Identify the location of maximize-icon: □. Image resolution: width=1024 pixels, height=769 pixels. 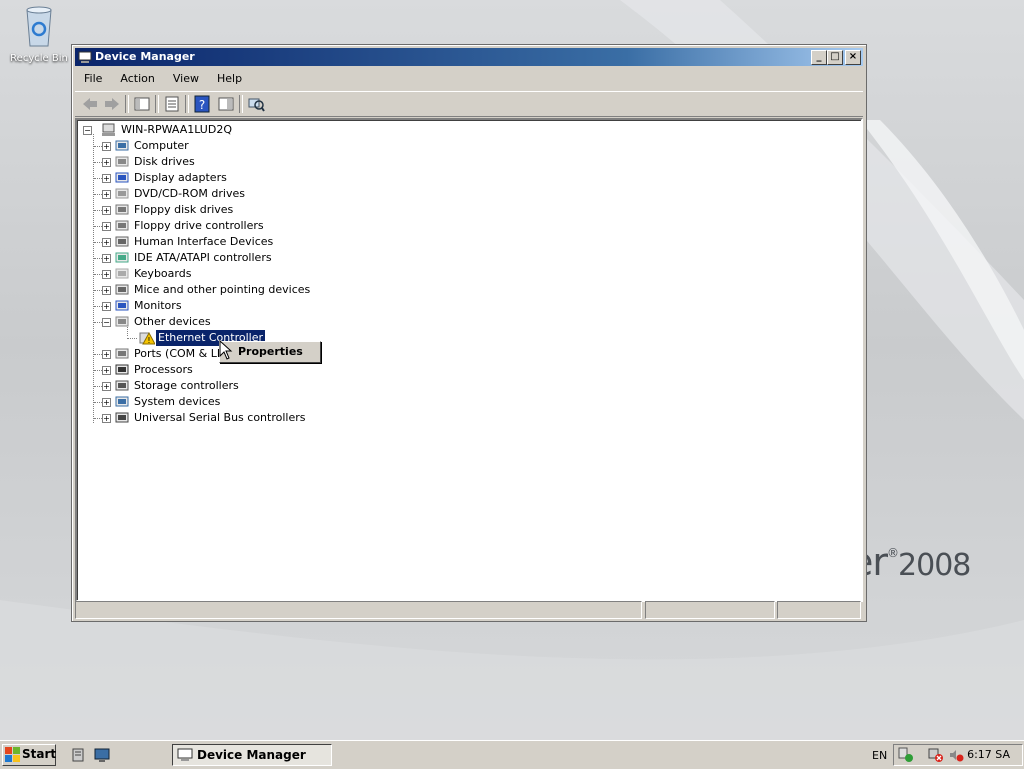
(835, 56).